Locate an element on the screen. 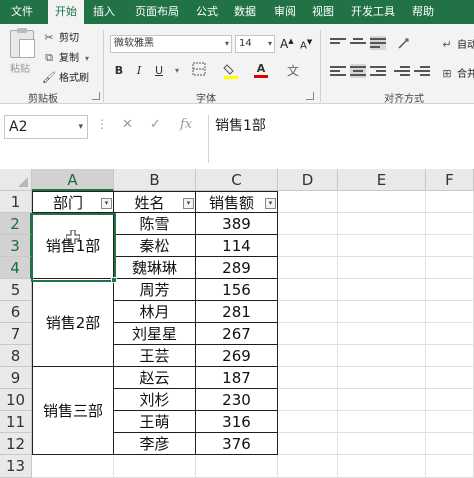  tab-file: 文件 is located at coordinates (22, 12).